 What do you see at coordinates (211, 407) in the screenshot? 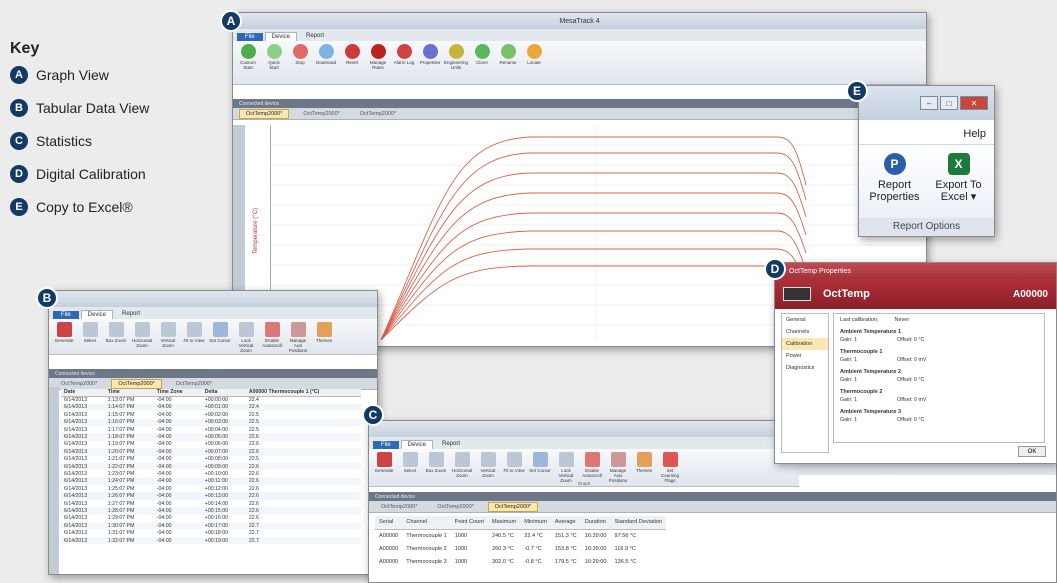
I see `table-row: 6/14/2013 1:14:07 PM -04:00 +00:01:00 22.4` at bounding box center [211, 407].